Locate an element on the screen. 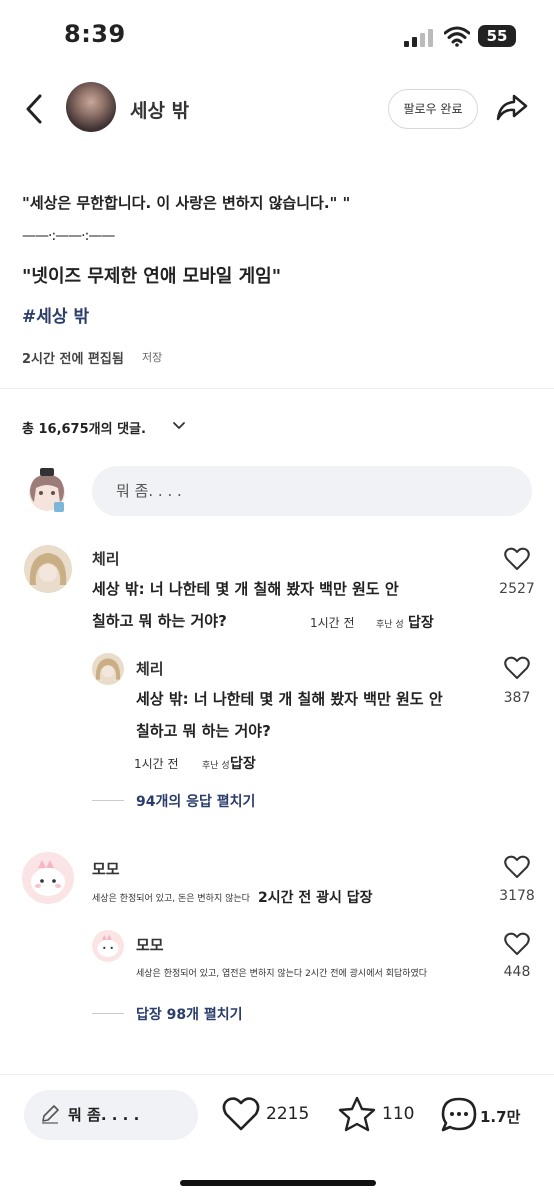  comment-source: 후난 성 is located at coordinates (390, 625).